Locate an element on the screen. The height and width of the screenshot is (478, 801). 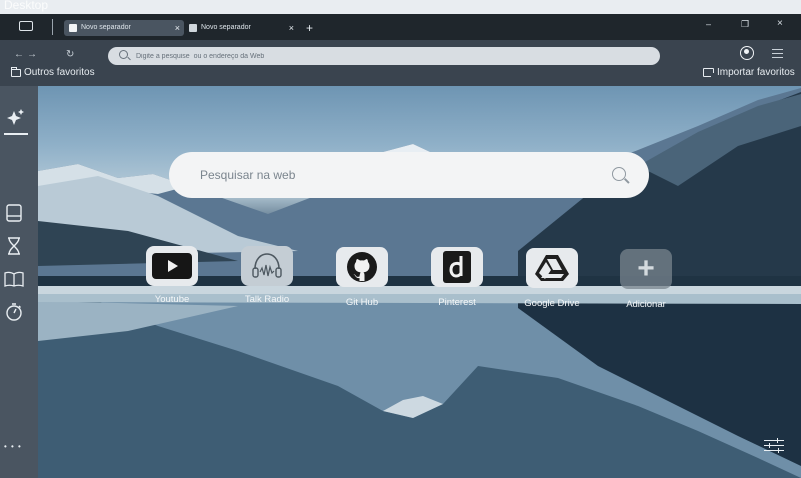
desktop-label: Desktop is located at coordinates (26, 6).